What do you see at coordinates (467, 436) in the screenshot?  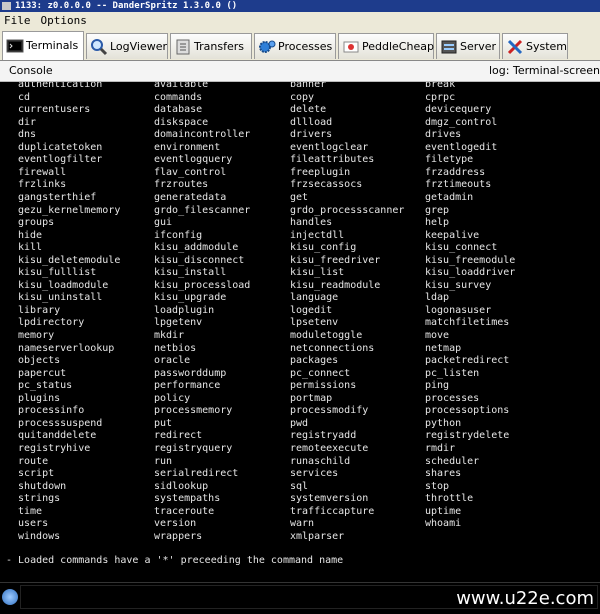 I see `command-item: registrydelete` at bounding box center [467, 436].